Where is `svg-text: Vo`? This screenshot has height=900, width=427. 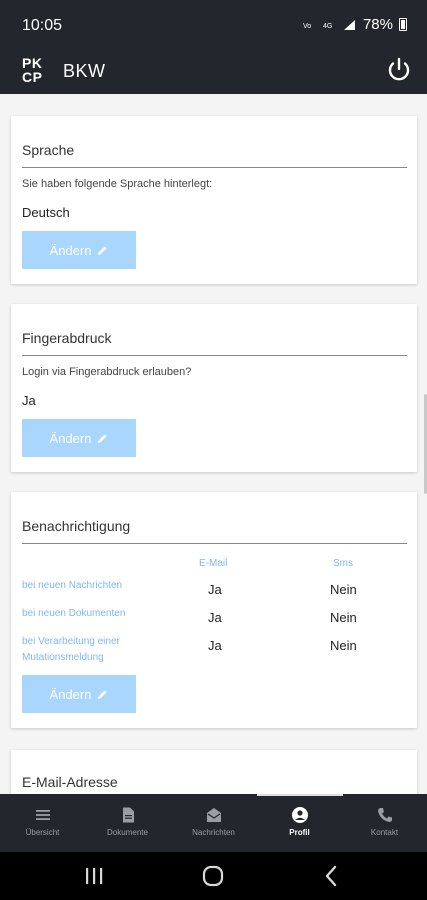
svg-text: Vo is located at coordinates (307, 26).